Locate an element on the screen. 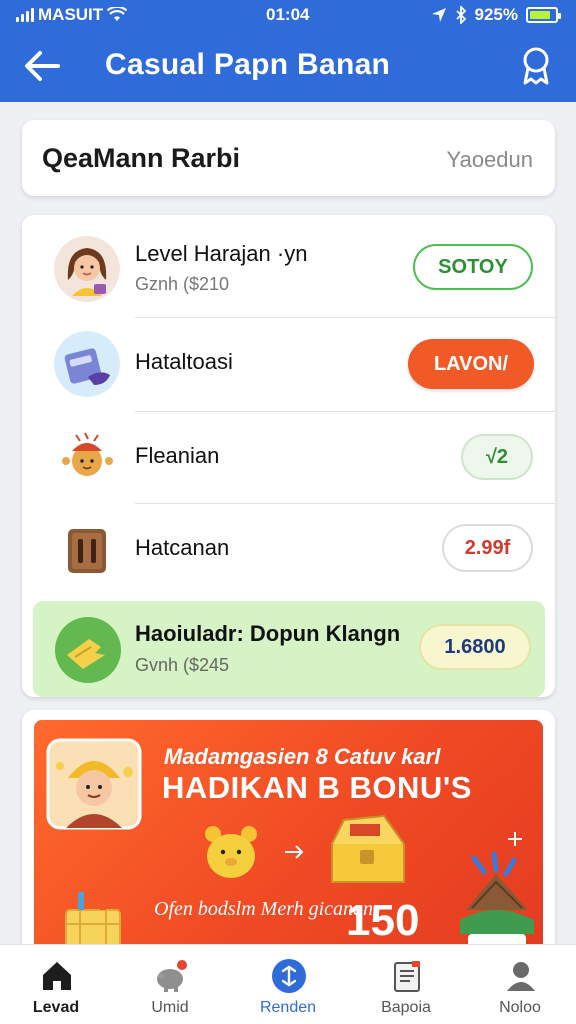  location-arrow-icon is located at coordinates (438, 15).